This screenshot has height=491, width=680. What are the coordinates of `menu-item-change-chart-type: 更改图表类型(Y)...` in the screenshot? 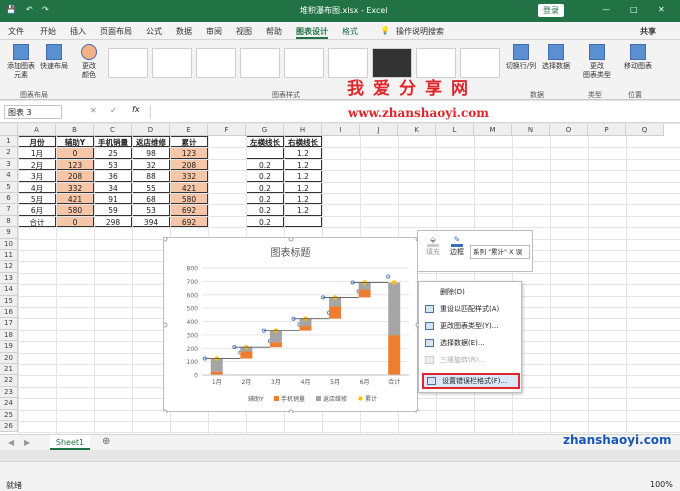 It's located at (471, 326).